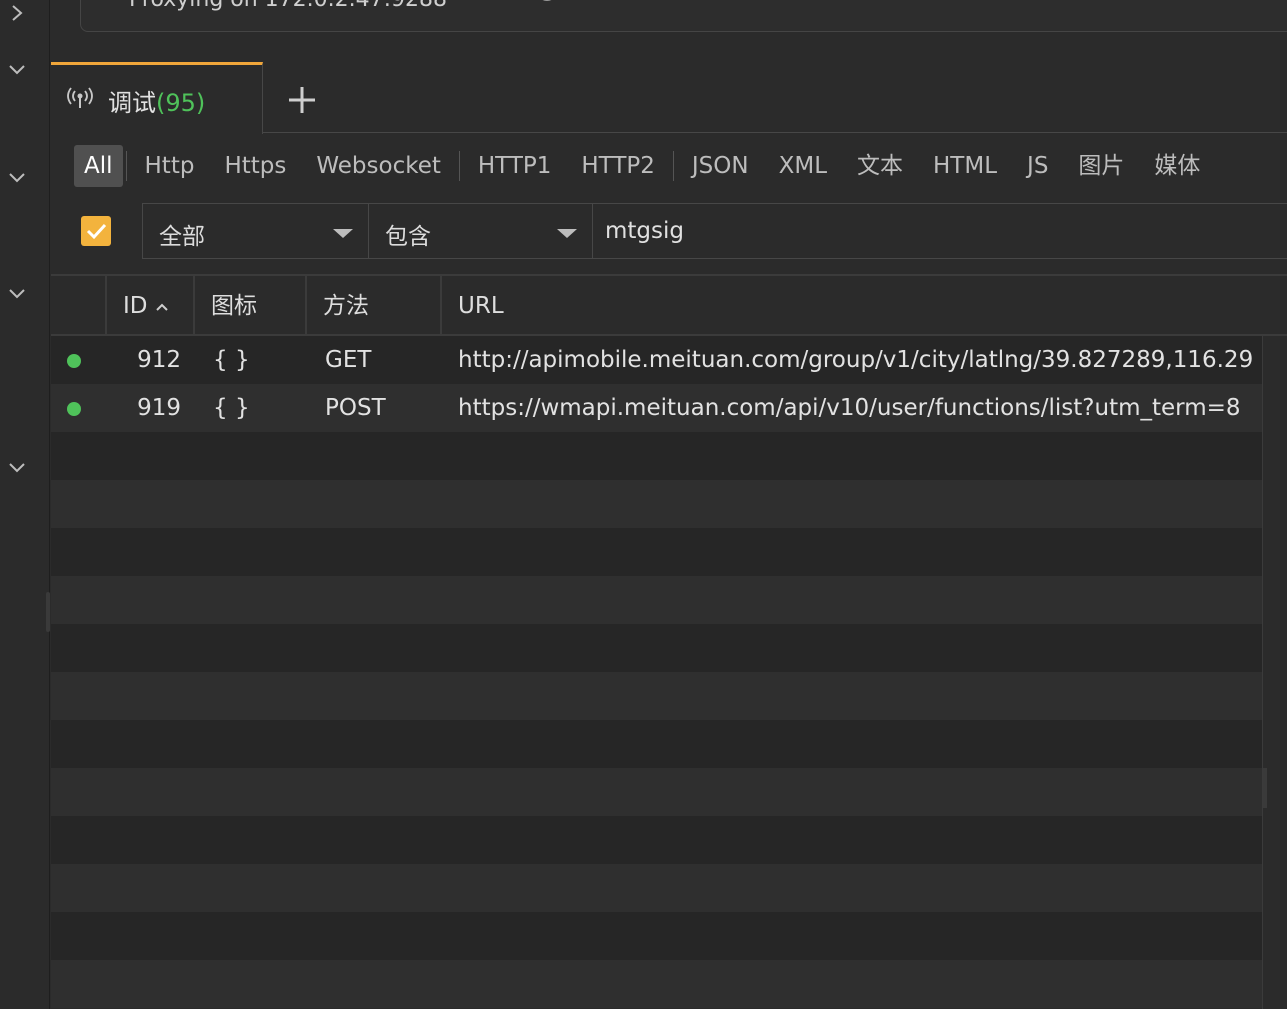 This screenshot has width=1287, height=1009. Describe the element at coordinates (851, 306) in the screenshot. I see `column-header-url: URL` at that location.